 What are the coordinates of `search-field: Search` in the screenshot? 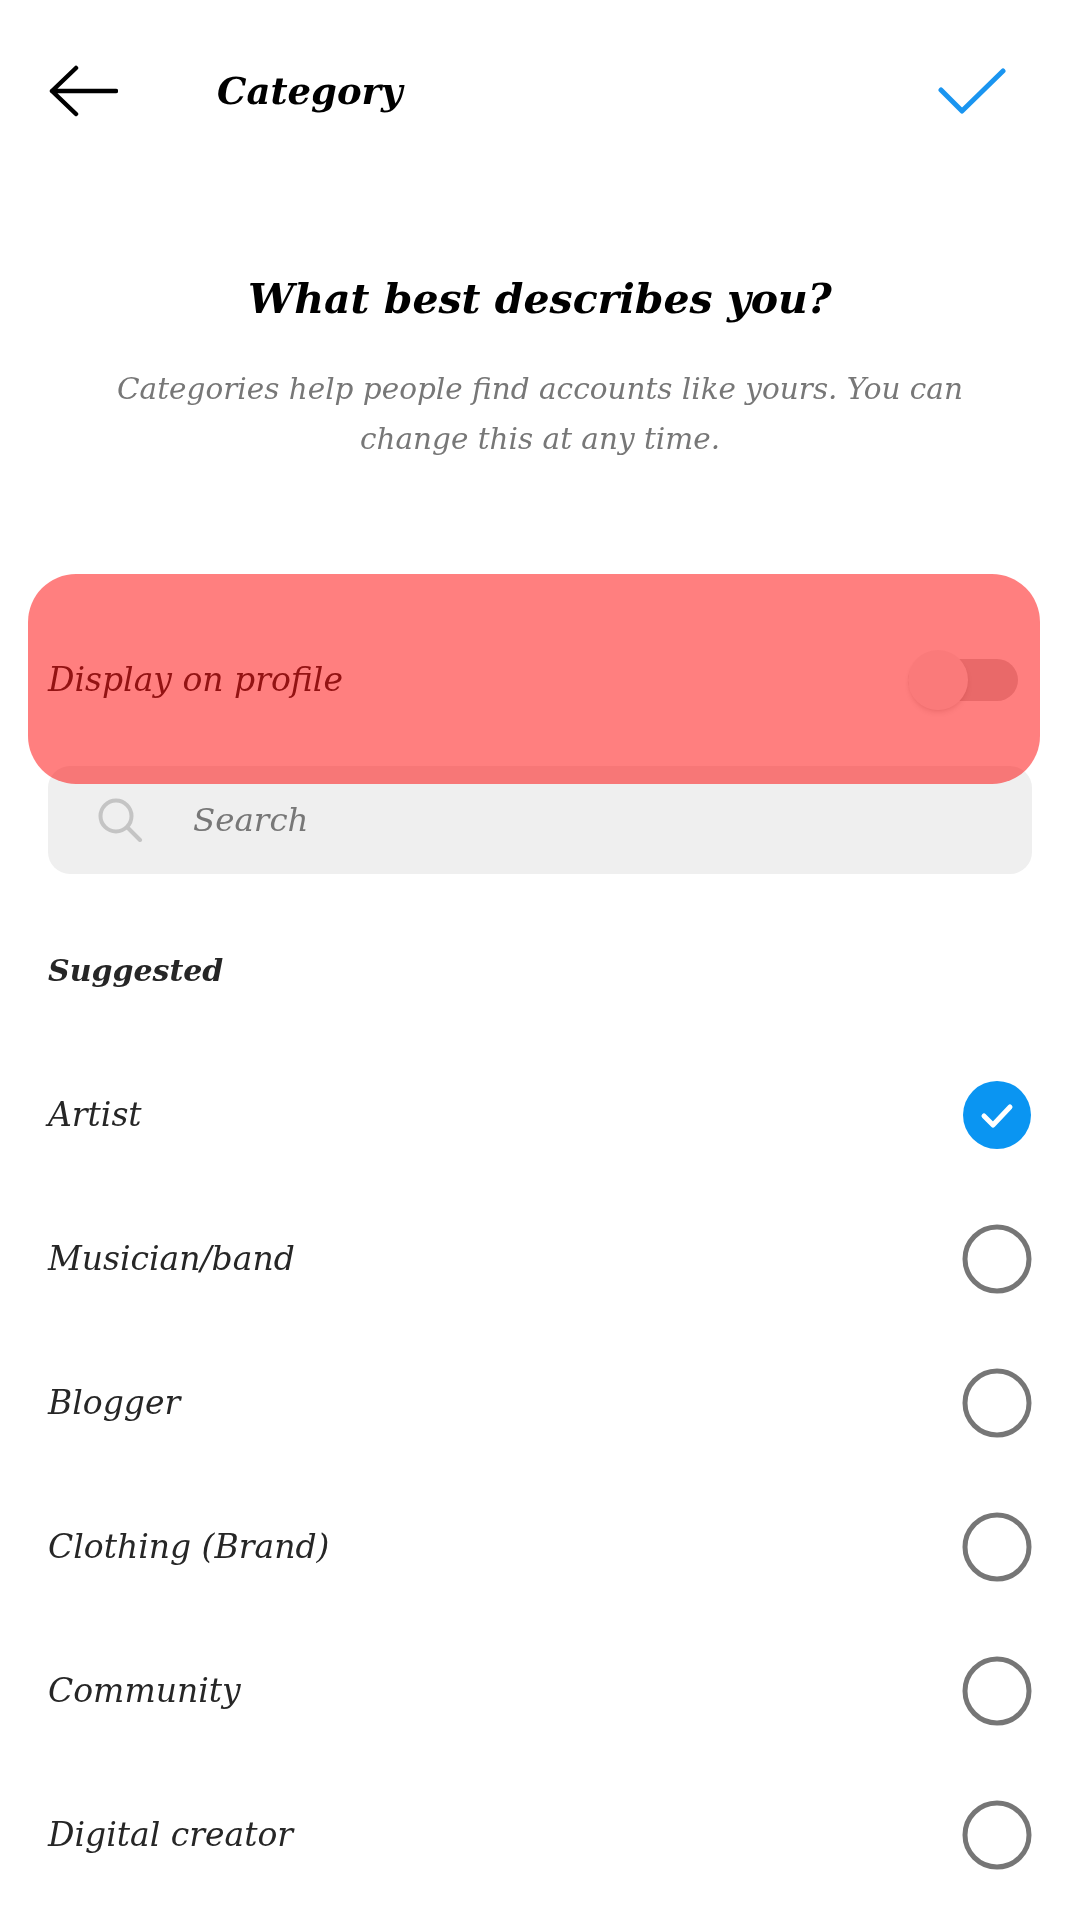 It's located at (540, 820).